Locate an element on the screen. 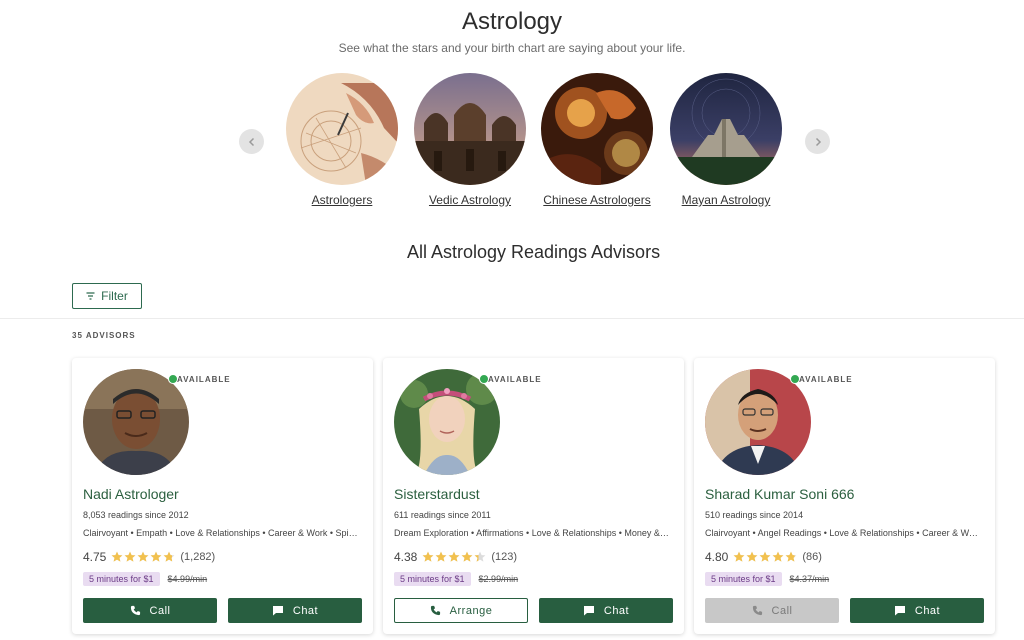 This screenshot has height=640, width=1024. review-count: (123) is located at coordinates (504, 557).